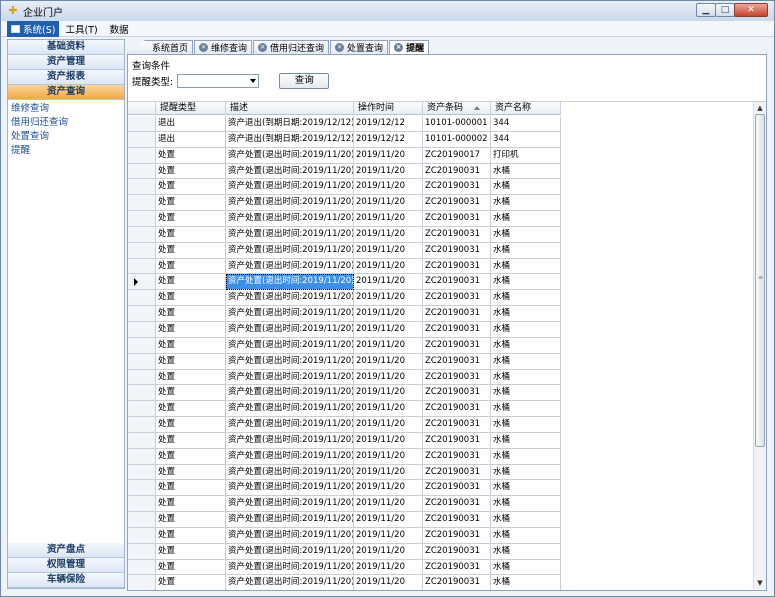  What do you see at coordinates (388, 108) in the screenshot?
I see `column-header-3: 操作时间` at bounding box center [388, 108].